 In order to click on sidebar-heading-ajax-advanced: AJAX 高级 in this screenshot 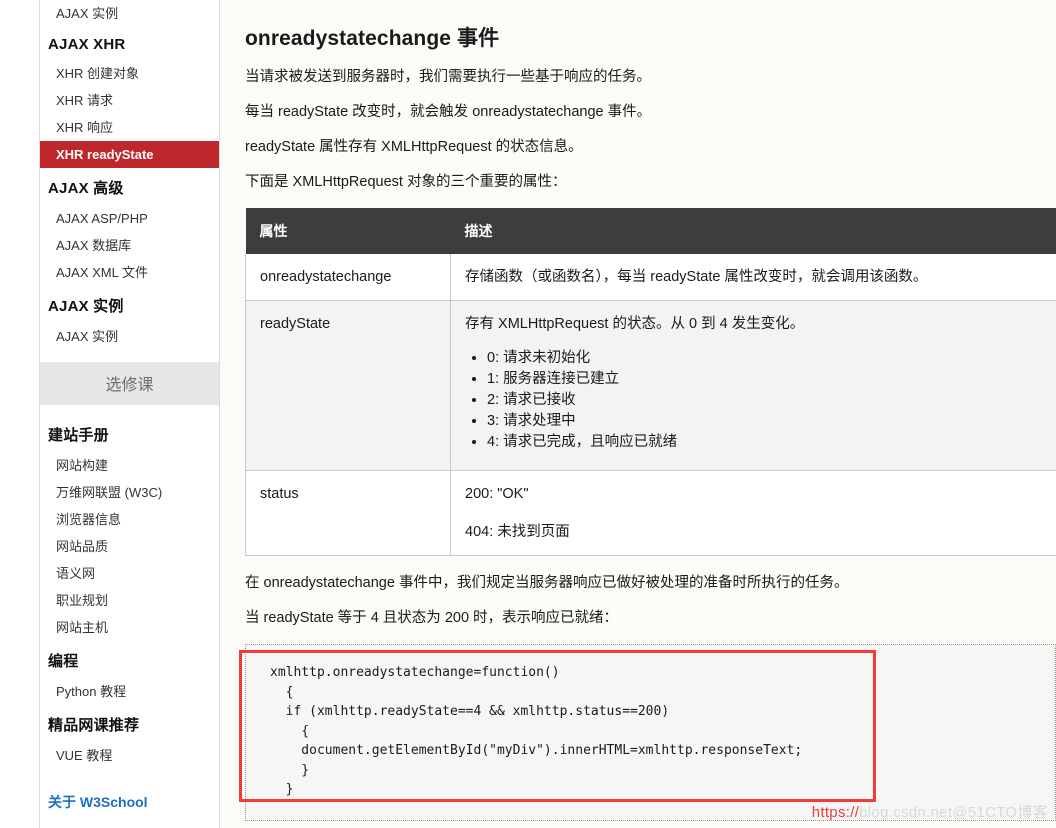, I will do `click(86, 188)`.